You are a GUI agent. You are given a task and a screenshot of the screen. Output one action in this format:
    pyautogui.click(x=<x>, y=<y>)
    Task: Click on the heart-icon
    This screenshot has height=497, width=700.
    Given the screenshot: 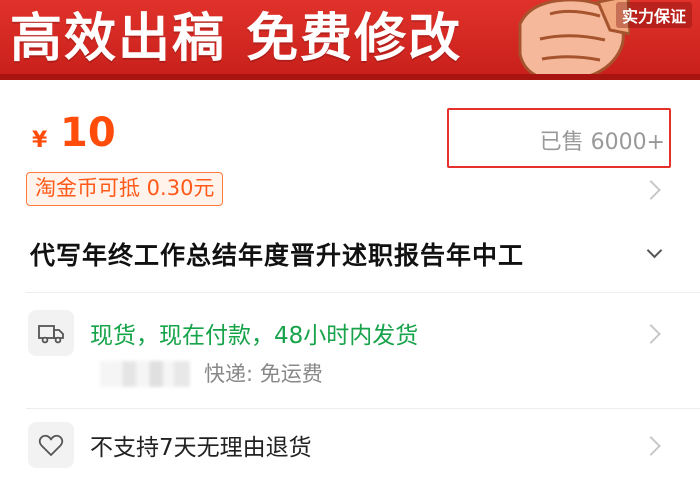 What is the action you would take?
    pyautogui.click(x=51, y=445)
    